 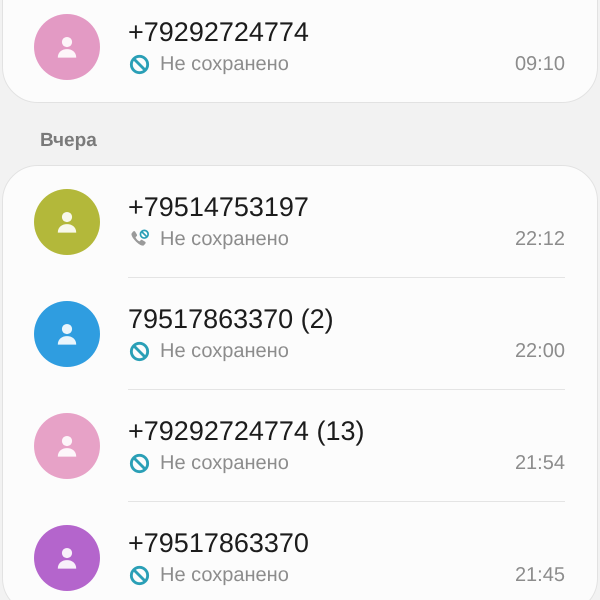 I want to click on call-time: 09:10, so click(x=539, y=64).